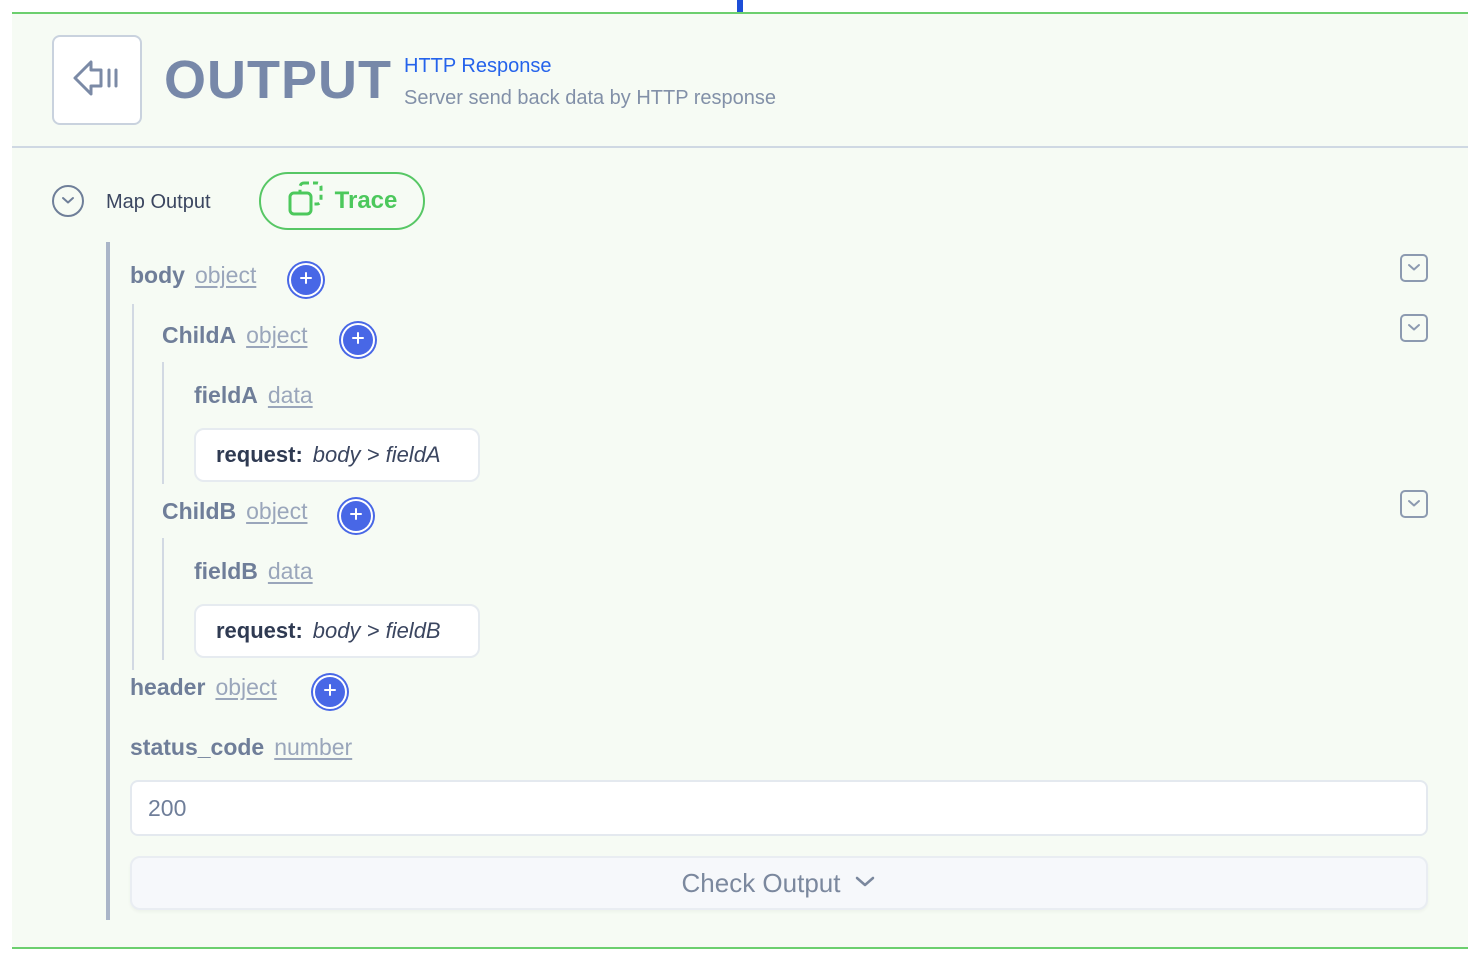 The height and width of the screenshot is (967, 1484). I want to click on tree-item-header: header object, so click(203, 689).